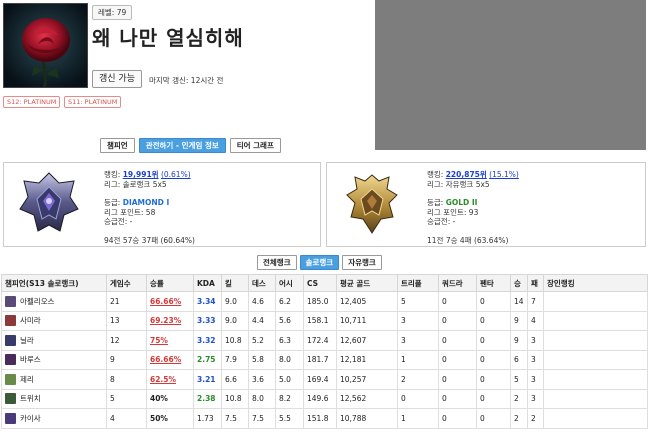  What do you see at coordinates (170, 320) in the screenshot?
I see `winrate-cell: 69.23%` at bounding box center [170, 320].